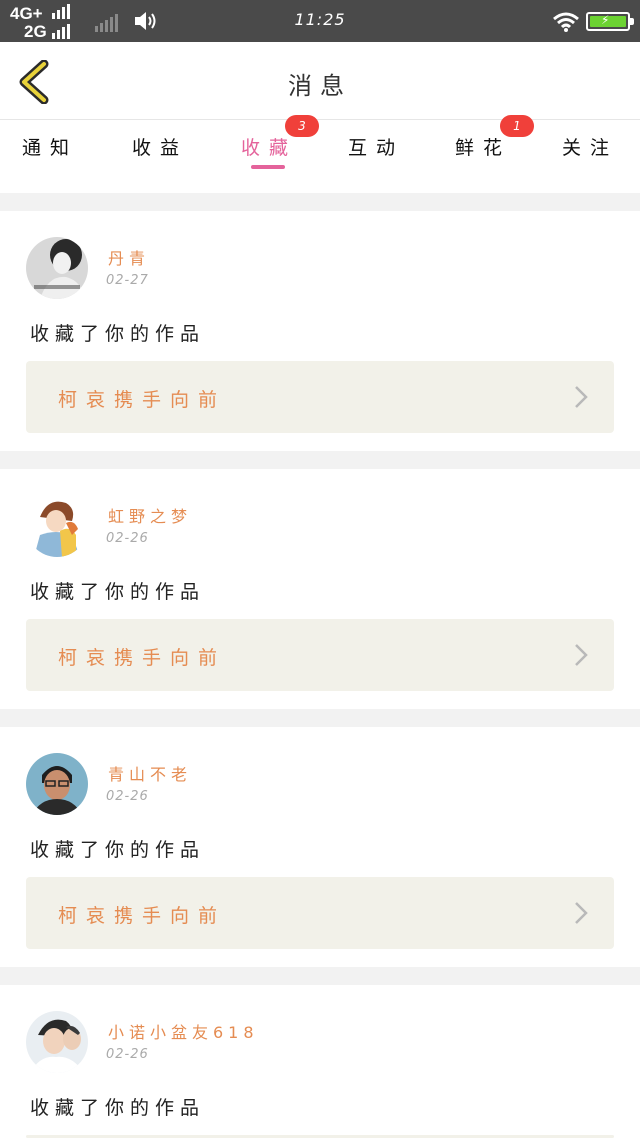 This screenshot has height=1138, width=640. I want to click on tab-label: 互动, so click(375, 148).